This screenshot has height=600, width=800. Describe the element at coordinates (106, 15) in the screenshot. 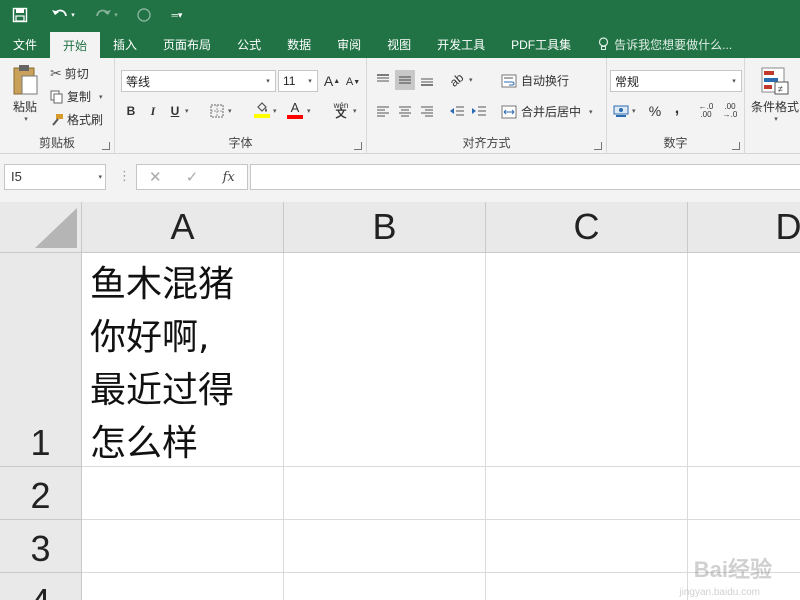

I see `redo-button: ▾` at that location.